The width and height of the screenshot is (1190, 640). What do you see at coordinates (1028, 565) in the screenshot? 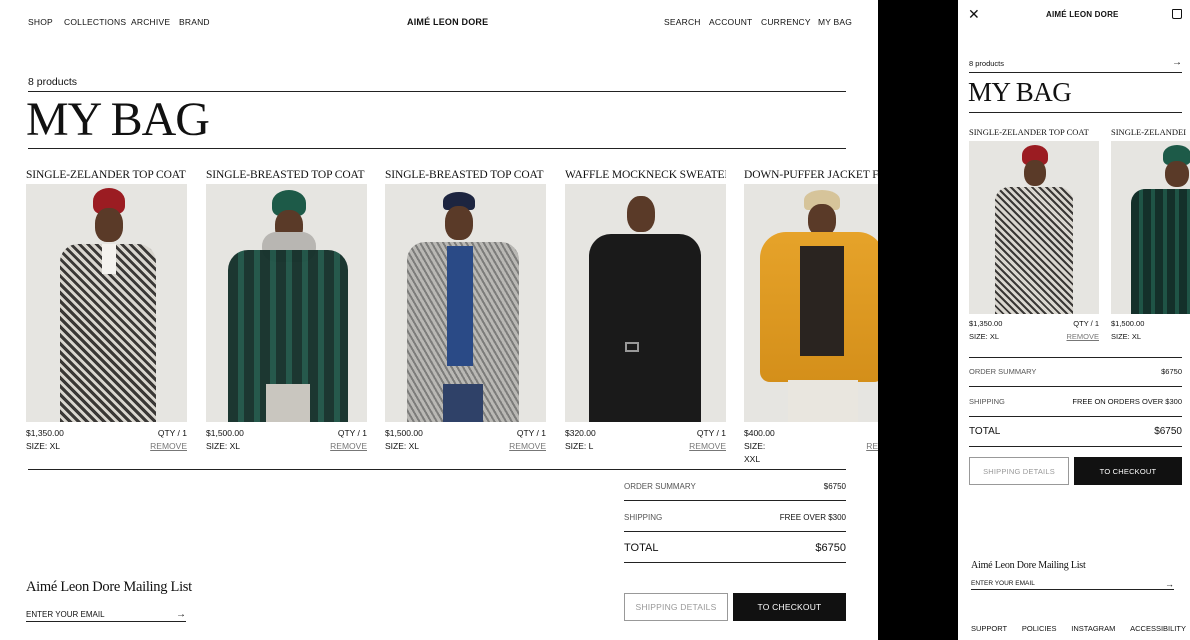
I see `mobile-mailing-title: Aimé Leon Dore Mailing List` at bounding box center [1028, 565].